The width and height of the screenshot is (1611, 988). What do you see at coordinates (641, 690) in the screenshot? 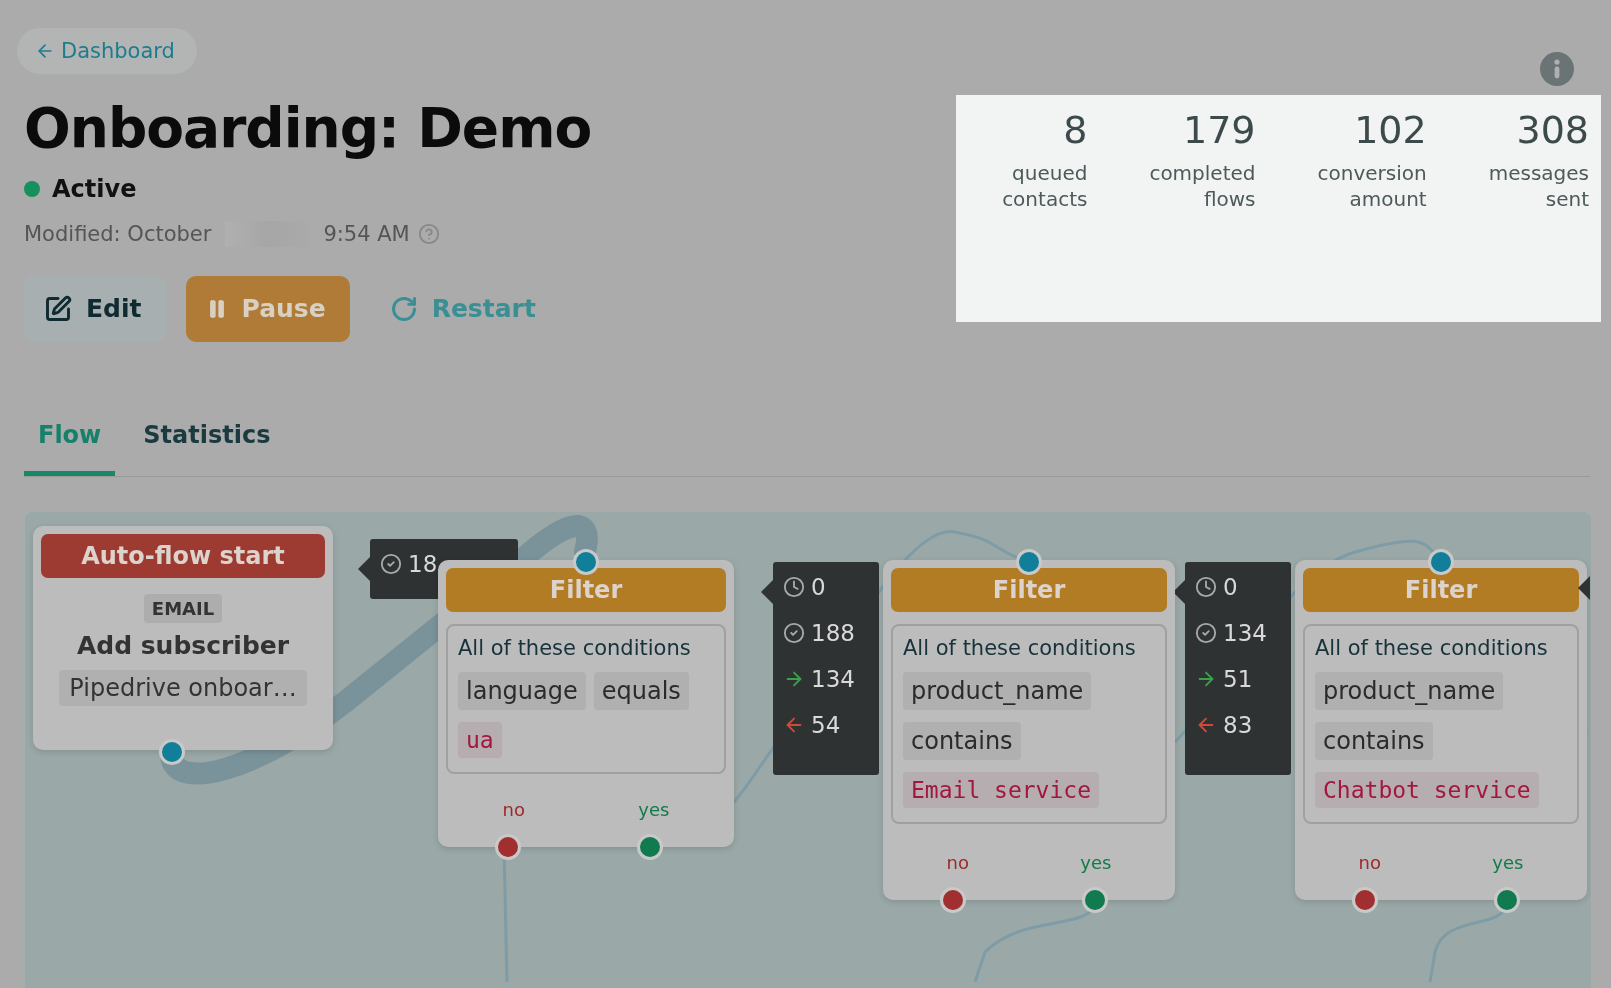
I see `operator: equals` at bounding box center [641, 690].